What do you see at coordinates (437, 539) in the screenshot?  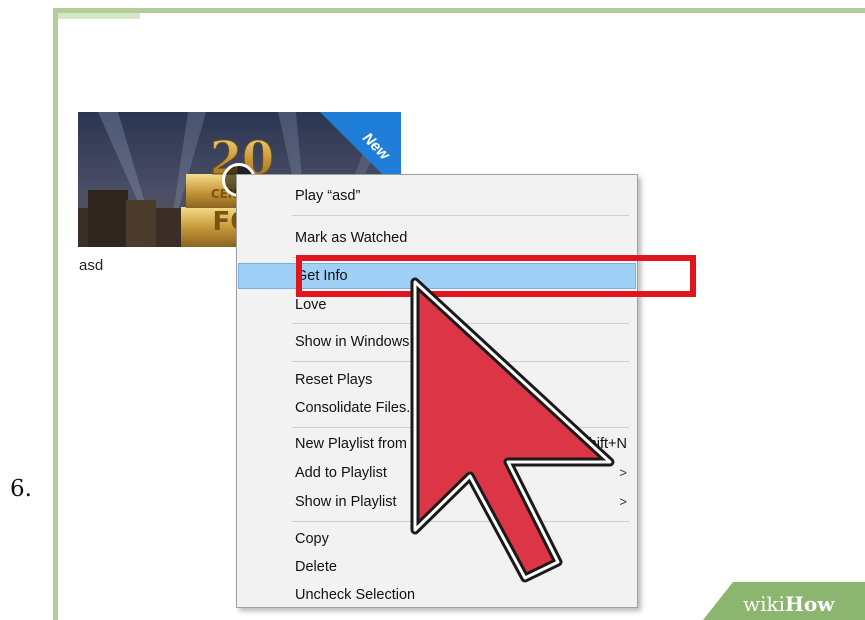 I see `menu-item-copy: Copy` at bounding box center [437, 539].